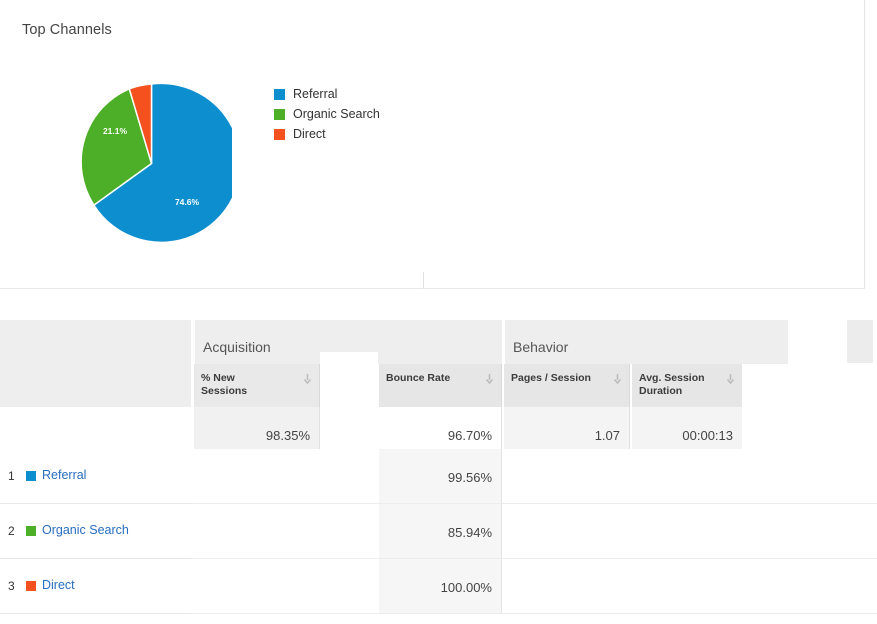 This screenshot has width=877, height=624. I want to click on legend-label-organic-search: Organic Search, so click(336, 114).